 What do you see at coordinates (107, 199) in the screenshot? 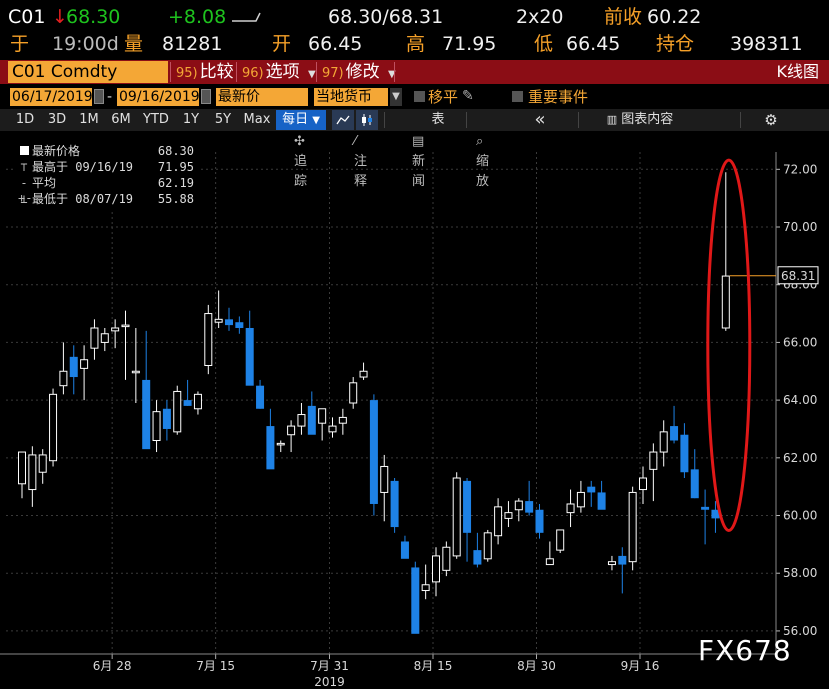
I see `legend-low: ⊥ 最低于 08/07/19 55.88` at bounding box center [107, 199].